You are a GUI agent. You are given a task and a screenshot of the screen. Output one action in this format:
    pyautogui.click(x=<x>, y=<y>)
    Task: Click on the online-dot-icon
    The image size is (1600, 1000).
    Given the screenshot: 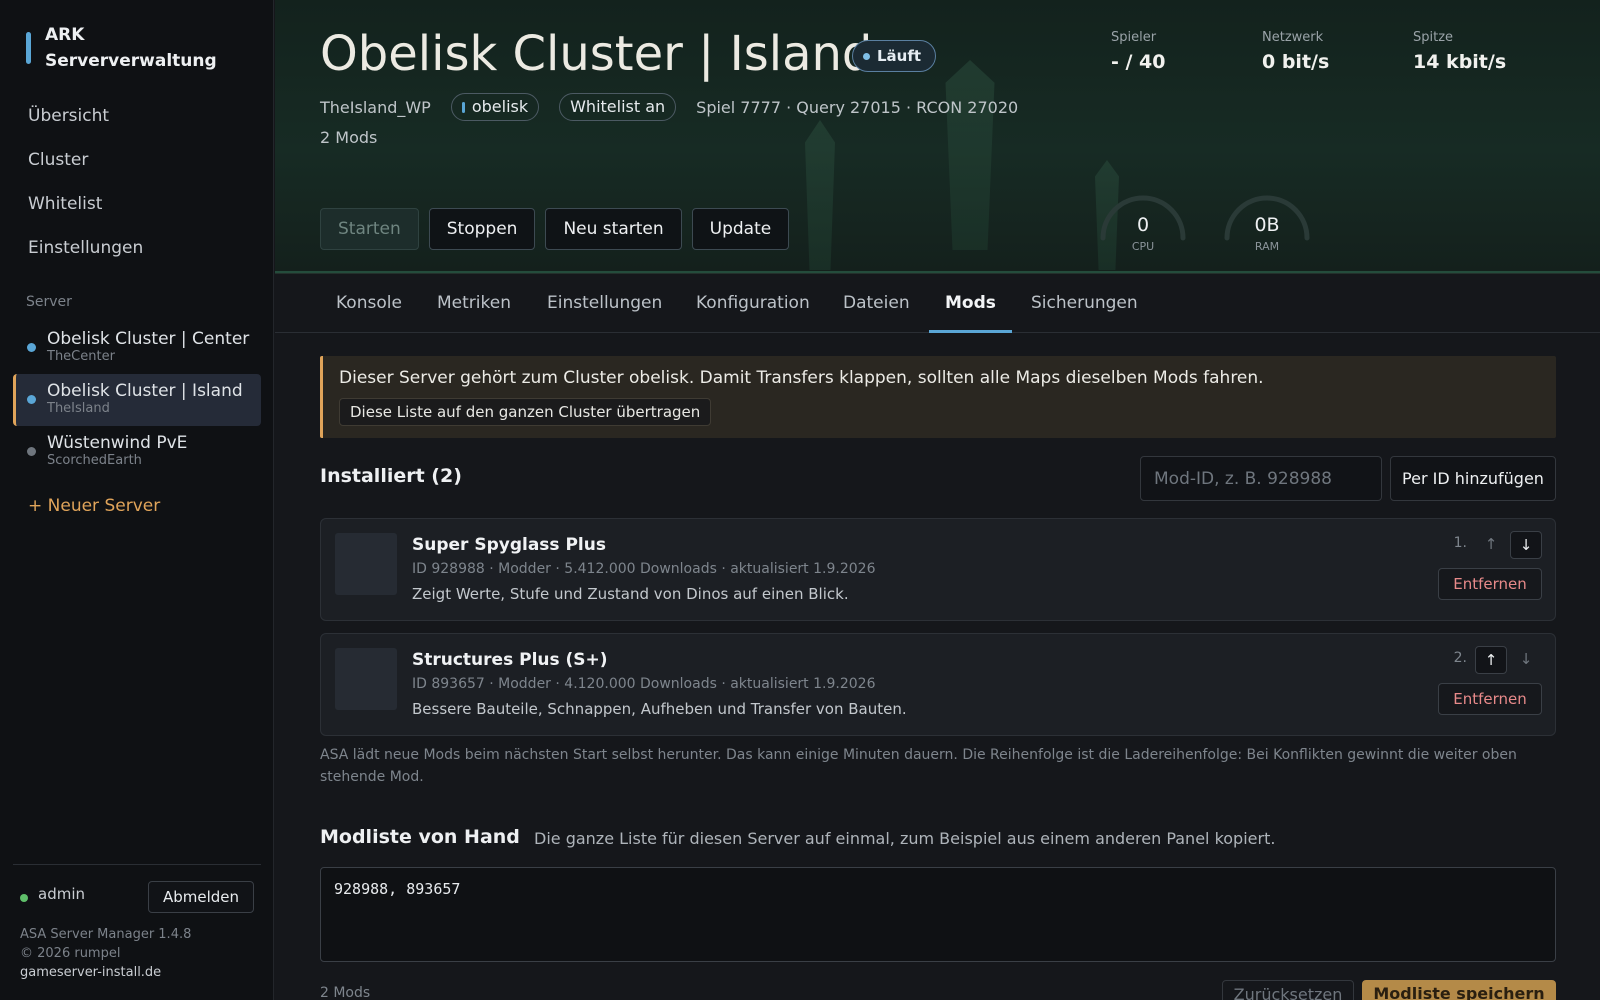 What is the action you would take?
    pyautogui.click(x=24, y=898)
    